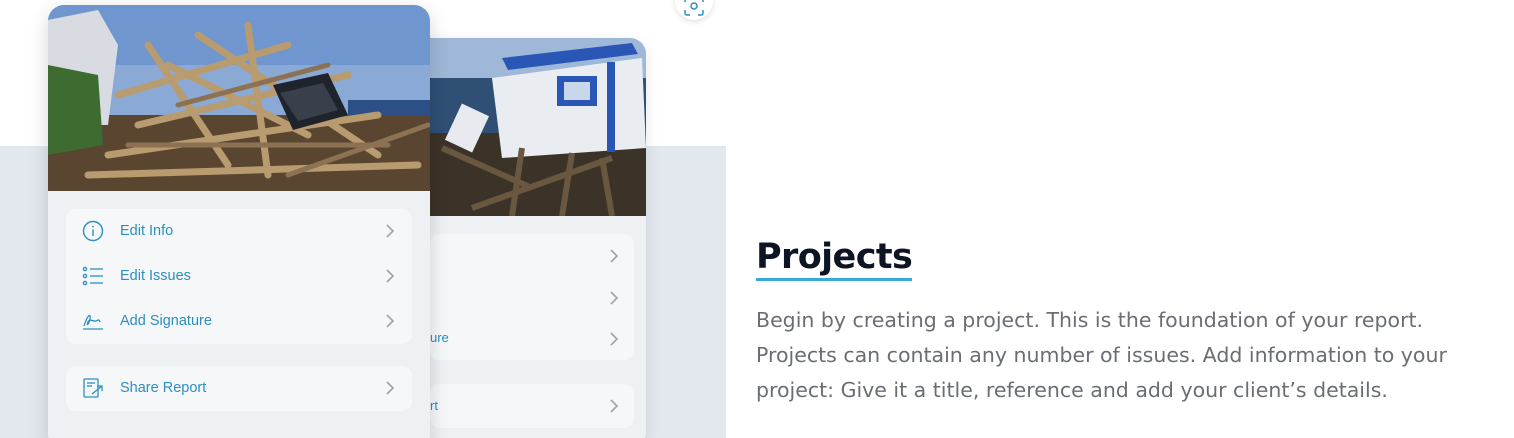 The width and height of the screenshot is (1514, 438). I want to click on scan-button, so click(694, 10).